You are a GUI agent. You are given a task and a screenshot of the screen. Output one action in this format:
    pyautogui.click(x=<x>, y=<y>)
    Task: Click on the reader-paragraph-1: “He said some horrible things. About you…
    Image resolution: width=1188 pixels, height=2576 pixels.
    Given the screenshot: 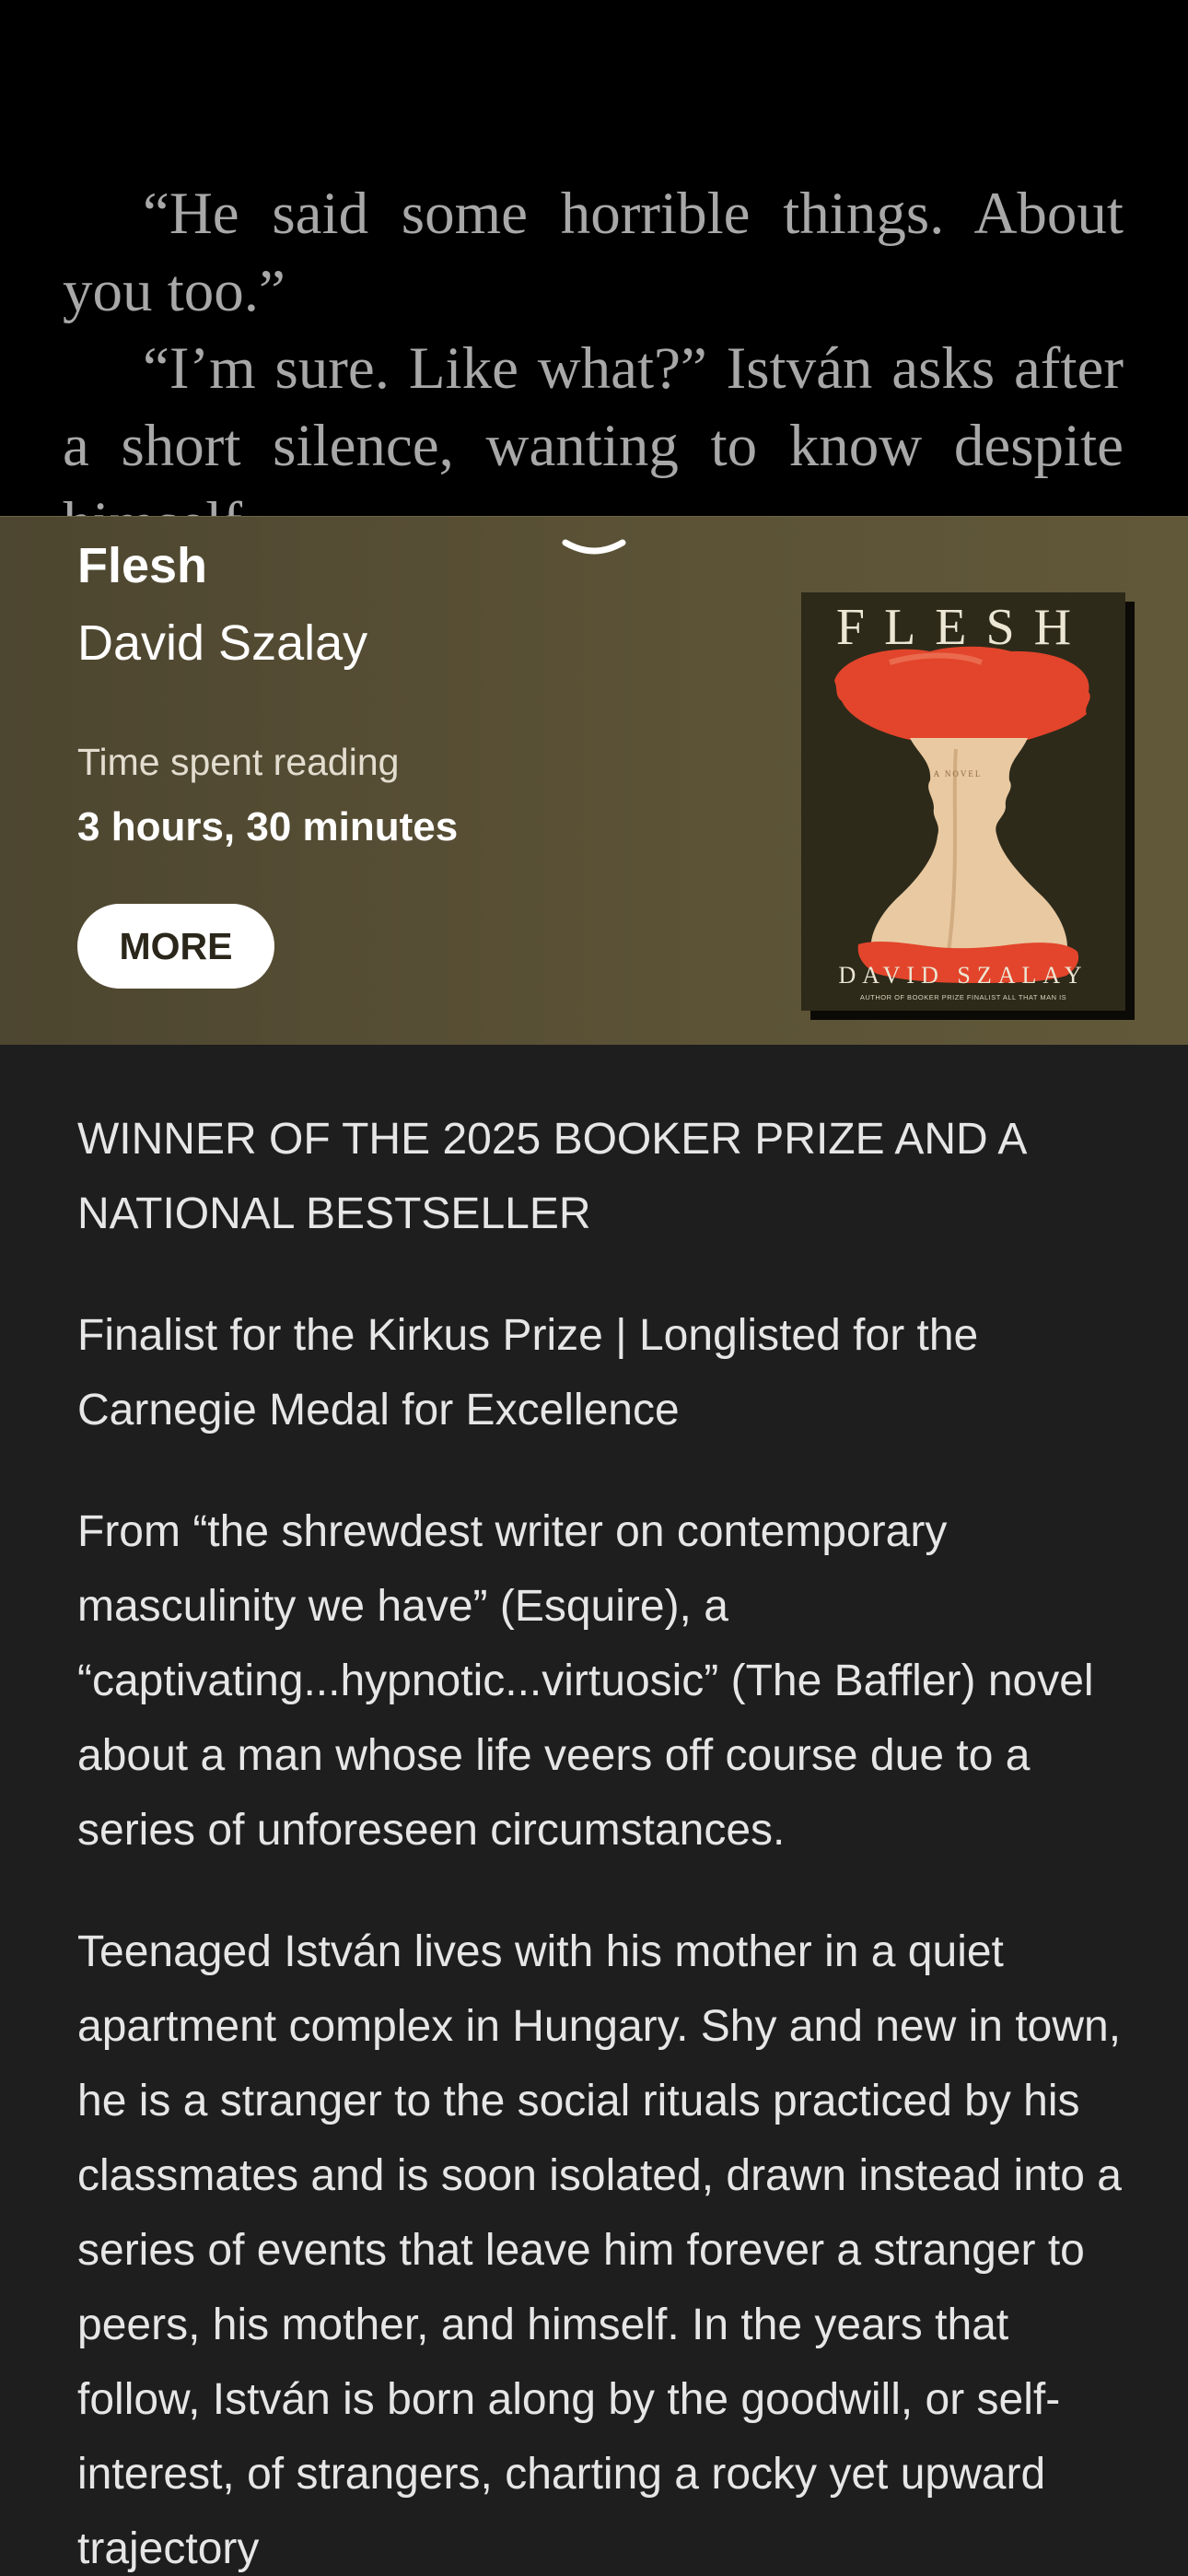 What is the action you would take?
    pyautogui.click(x=593, y=252)
    